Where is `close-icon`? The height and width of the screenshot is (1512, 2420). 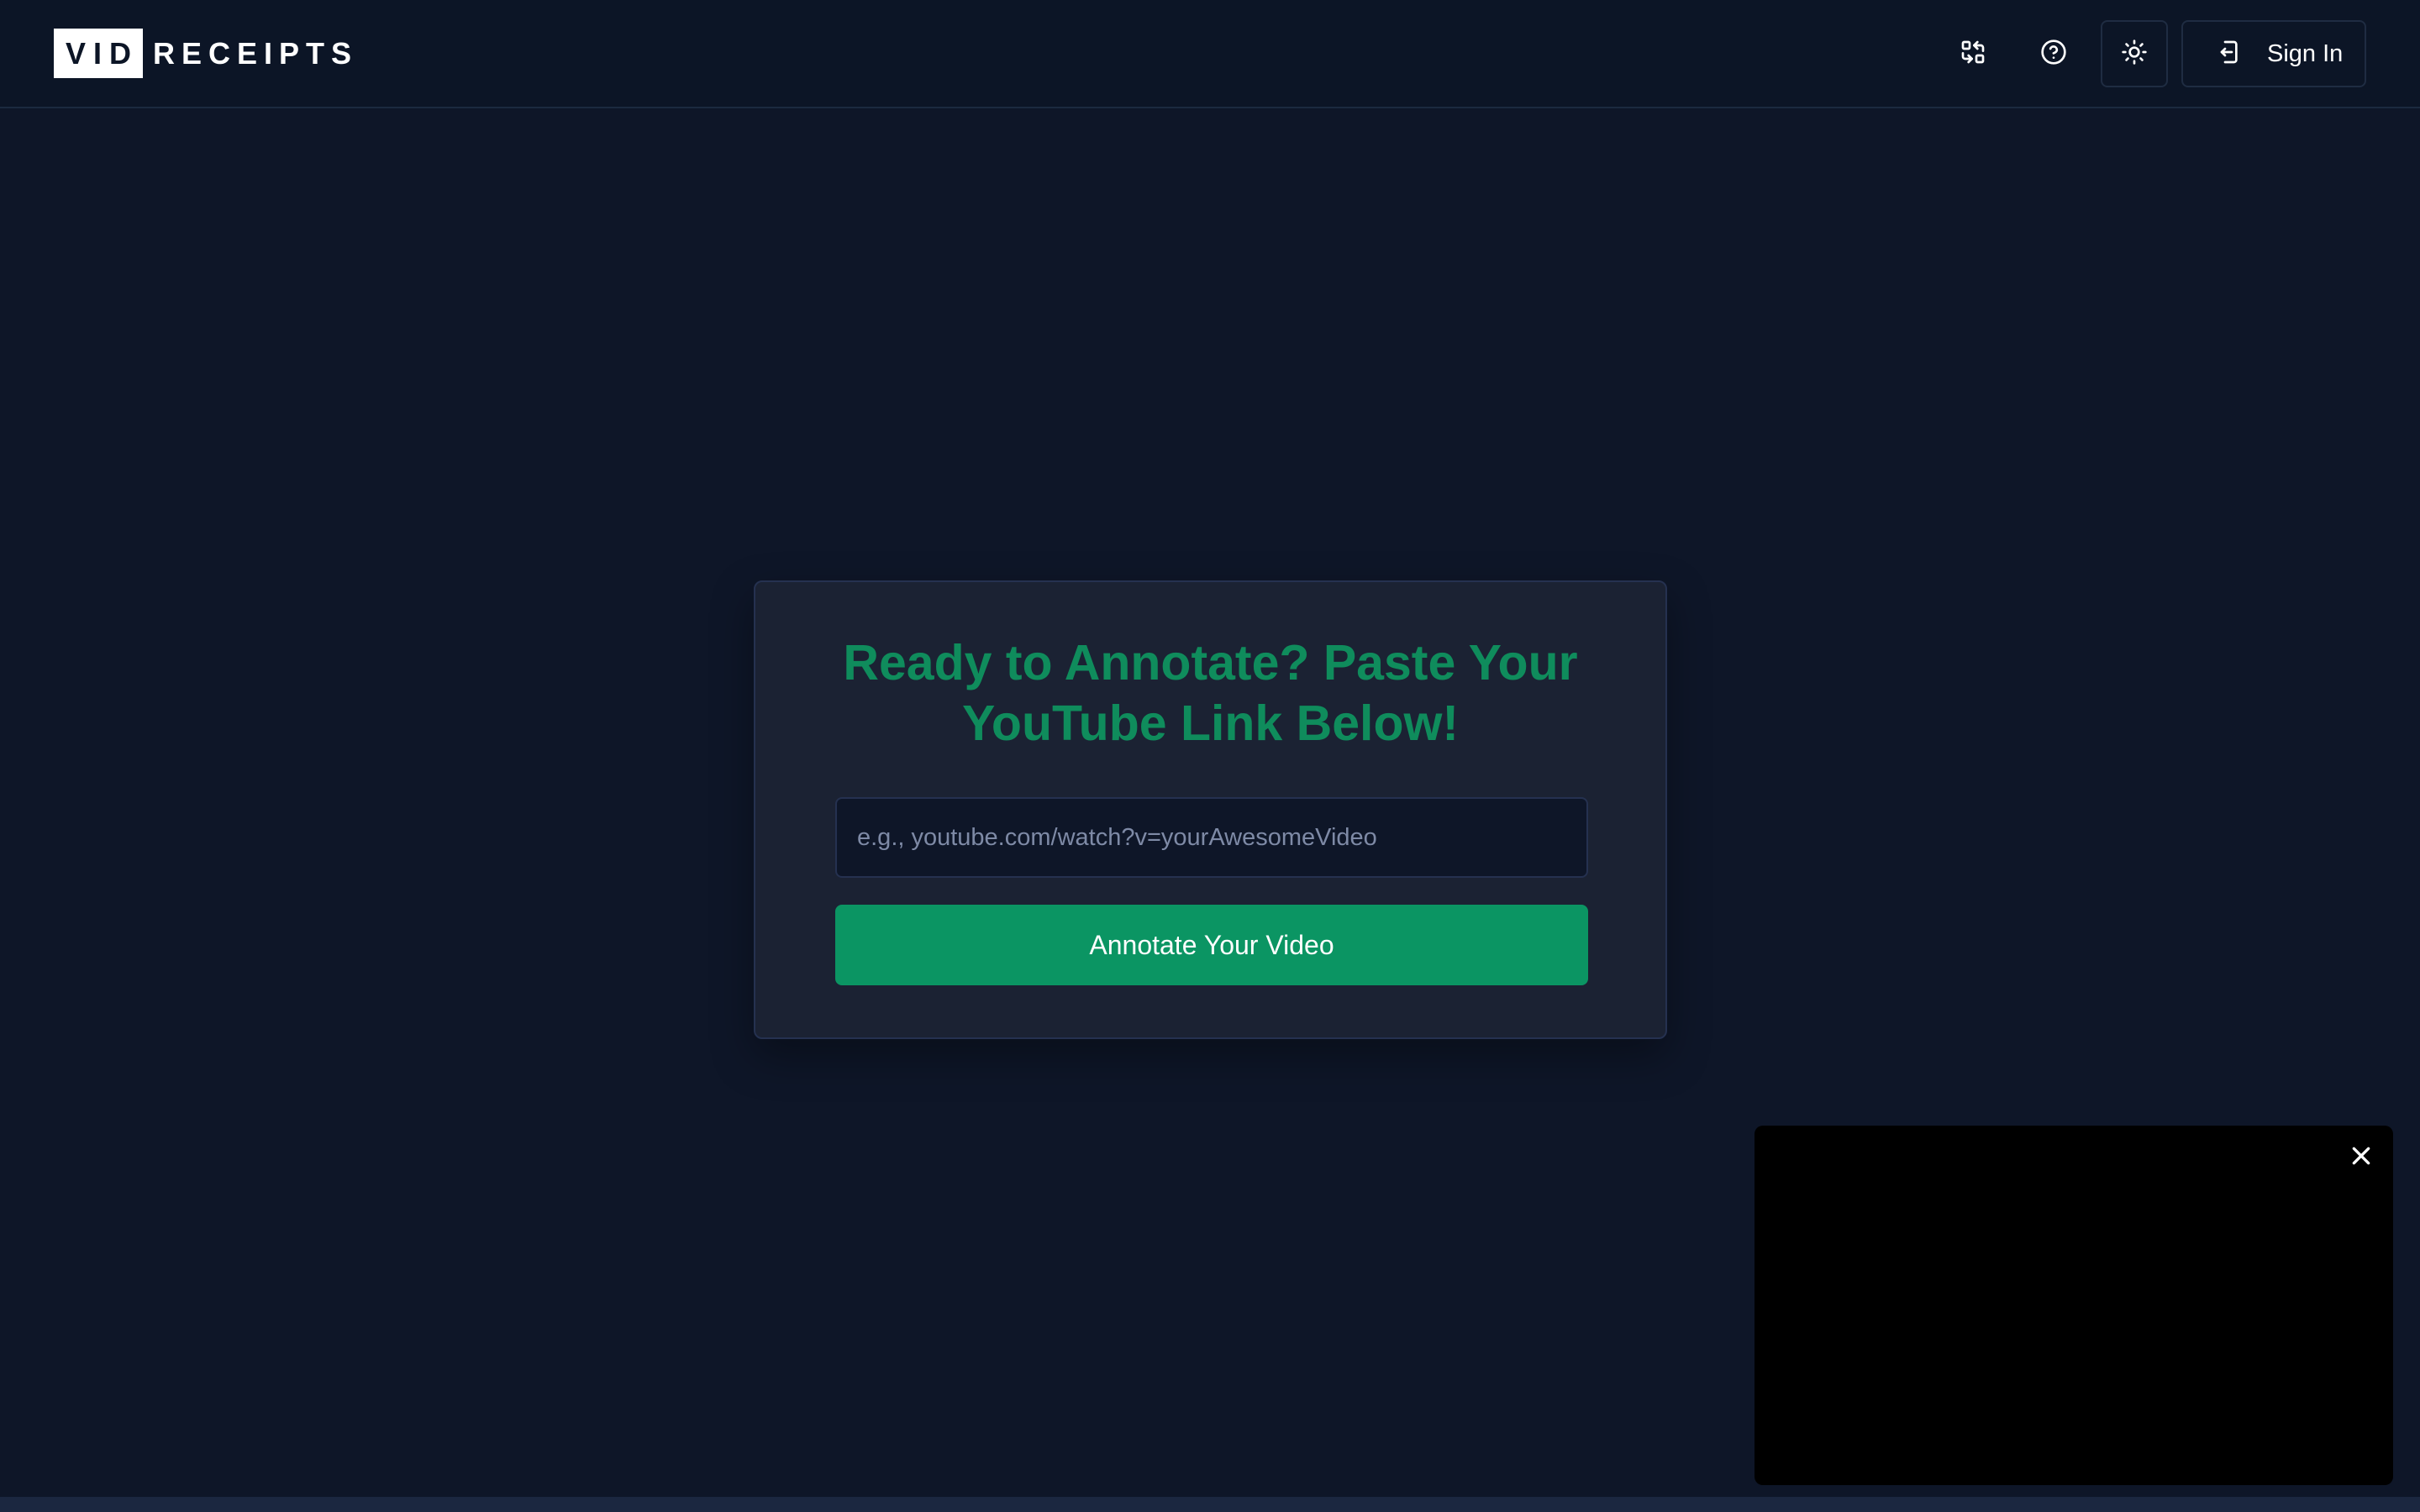
close-icon is located at coordinates (2361, 1158).